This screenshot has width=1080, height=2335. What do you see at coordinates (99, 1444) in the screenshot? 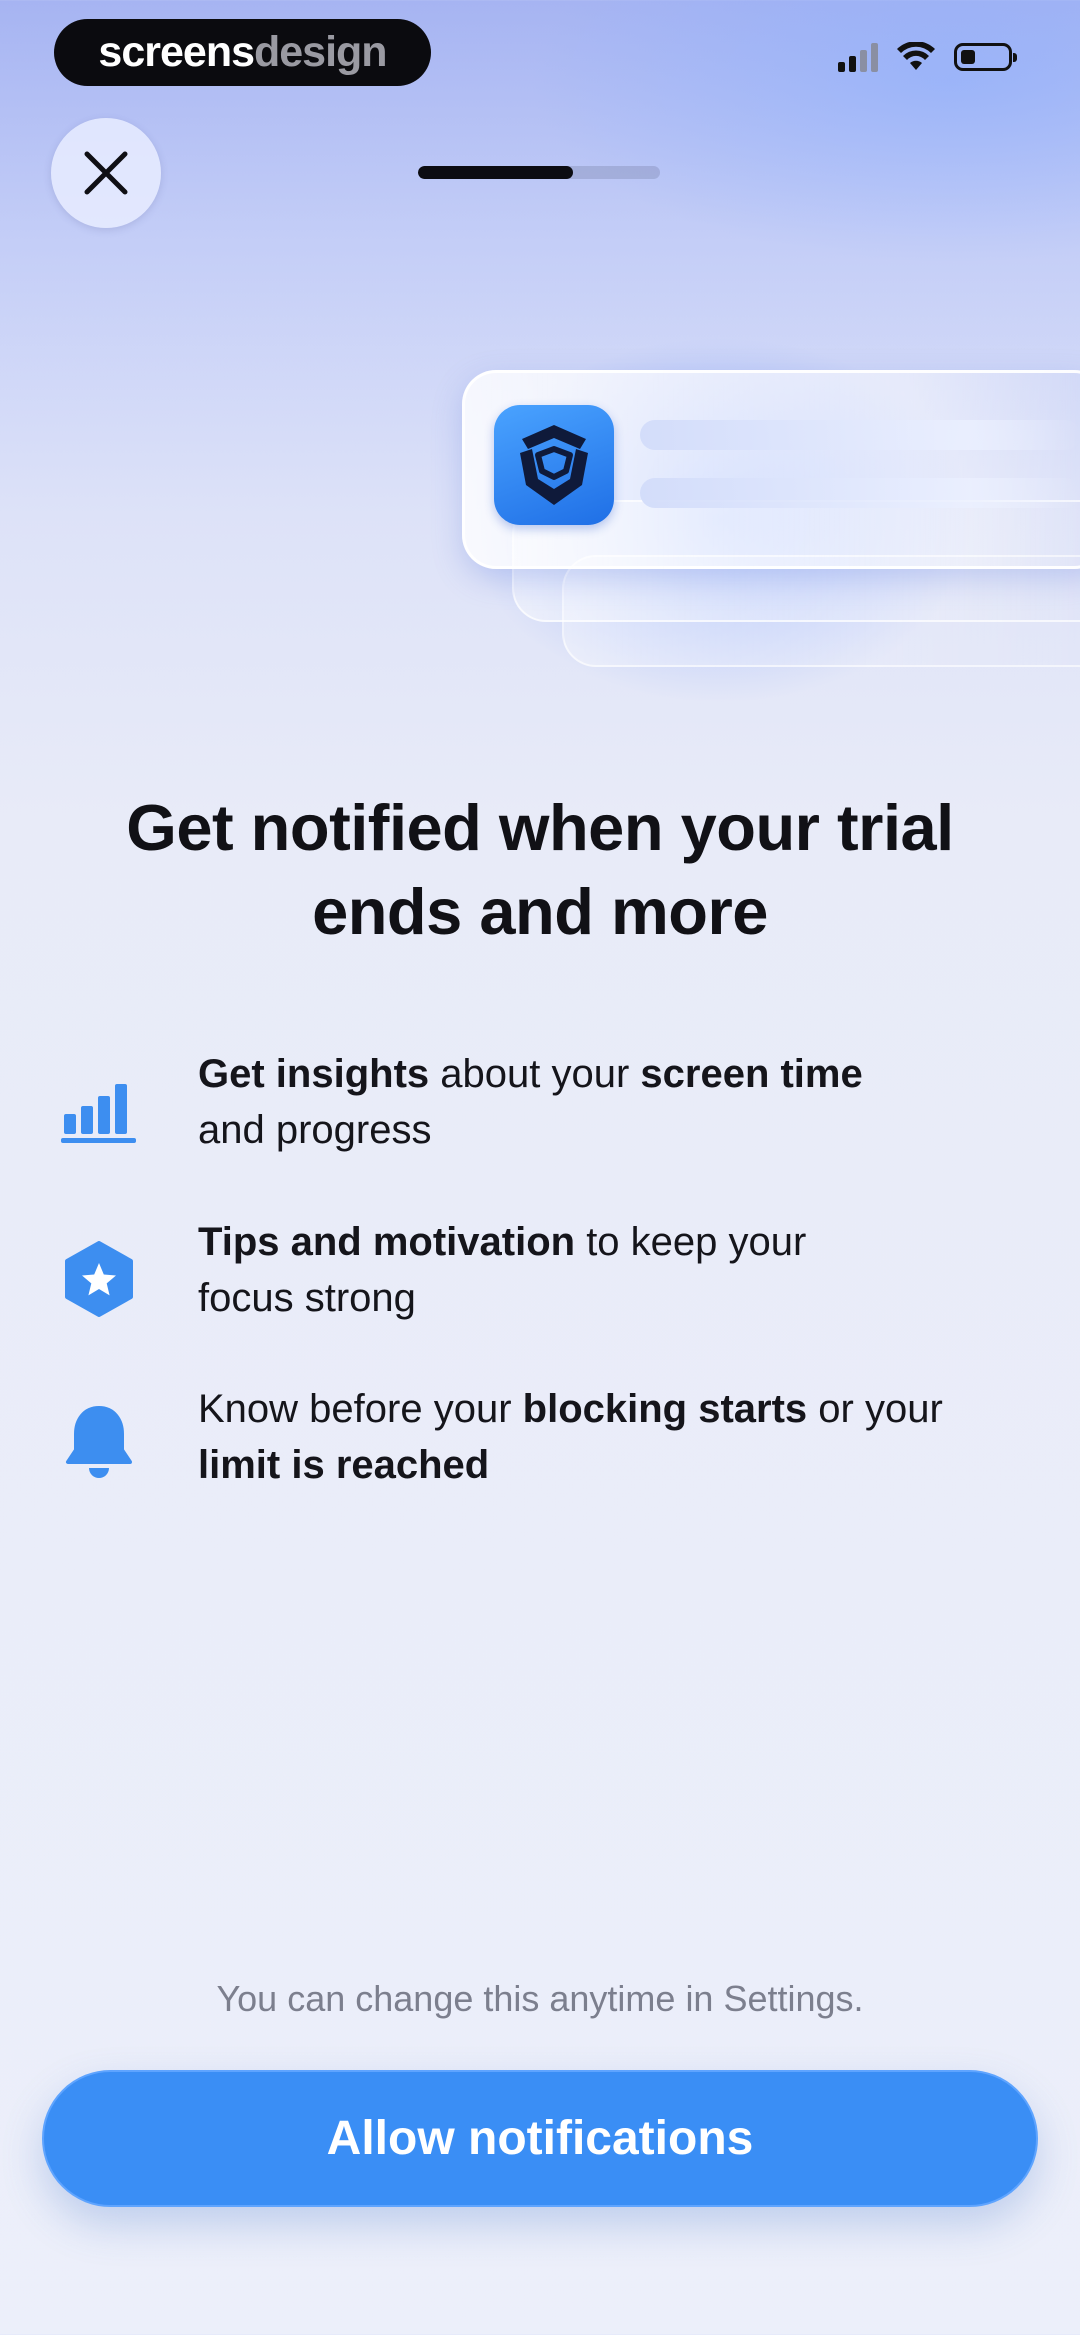
I see `bell-icon` at bounding box center [99, 1444].